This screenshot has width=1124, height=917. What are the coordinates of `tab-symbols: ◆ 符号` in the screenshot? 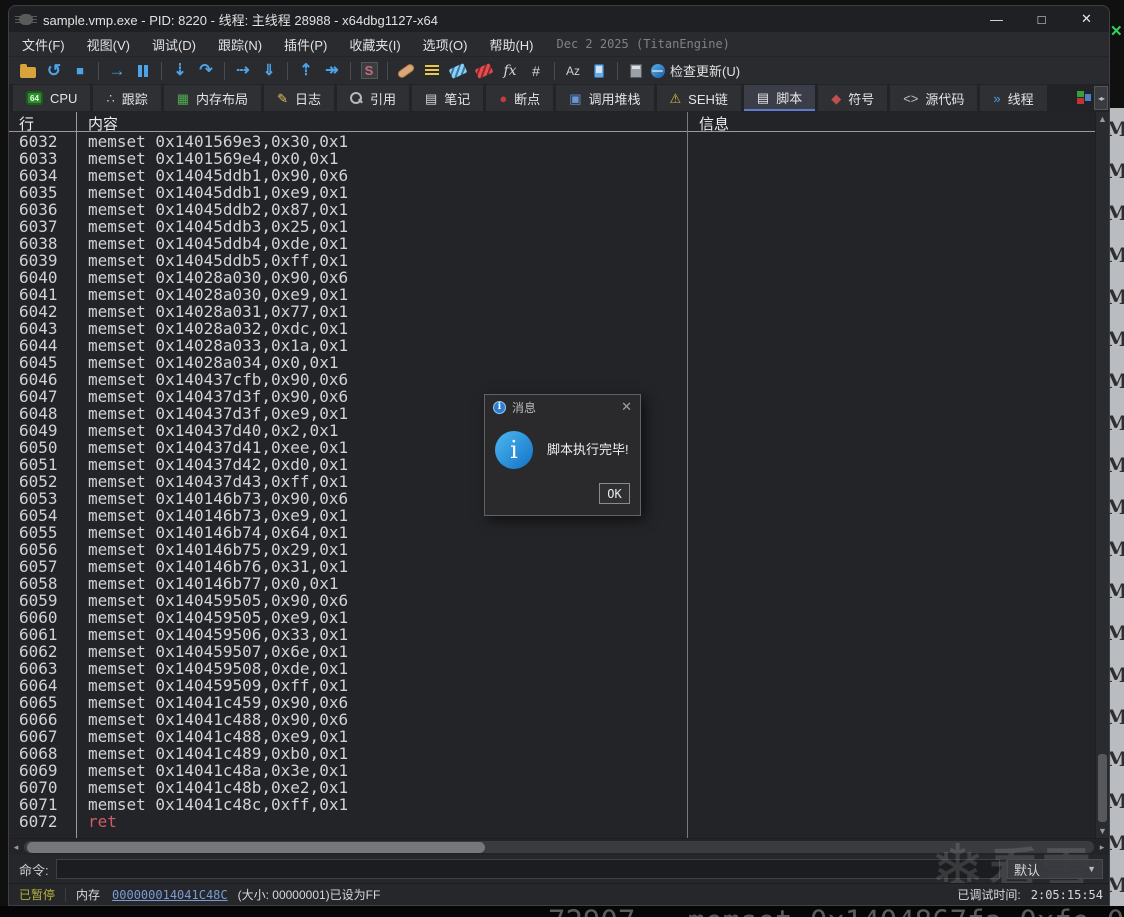 It's located at (853, 98).